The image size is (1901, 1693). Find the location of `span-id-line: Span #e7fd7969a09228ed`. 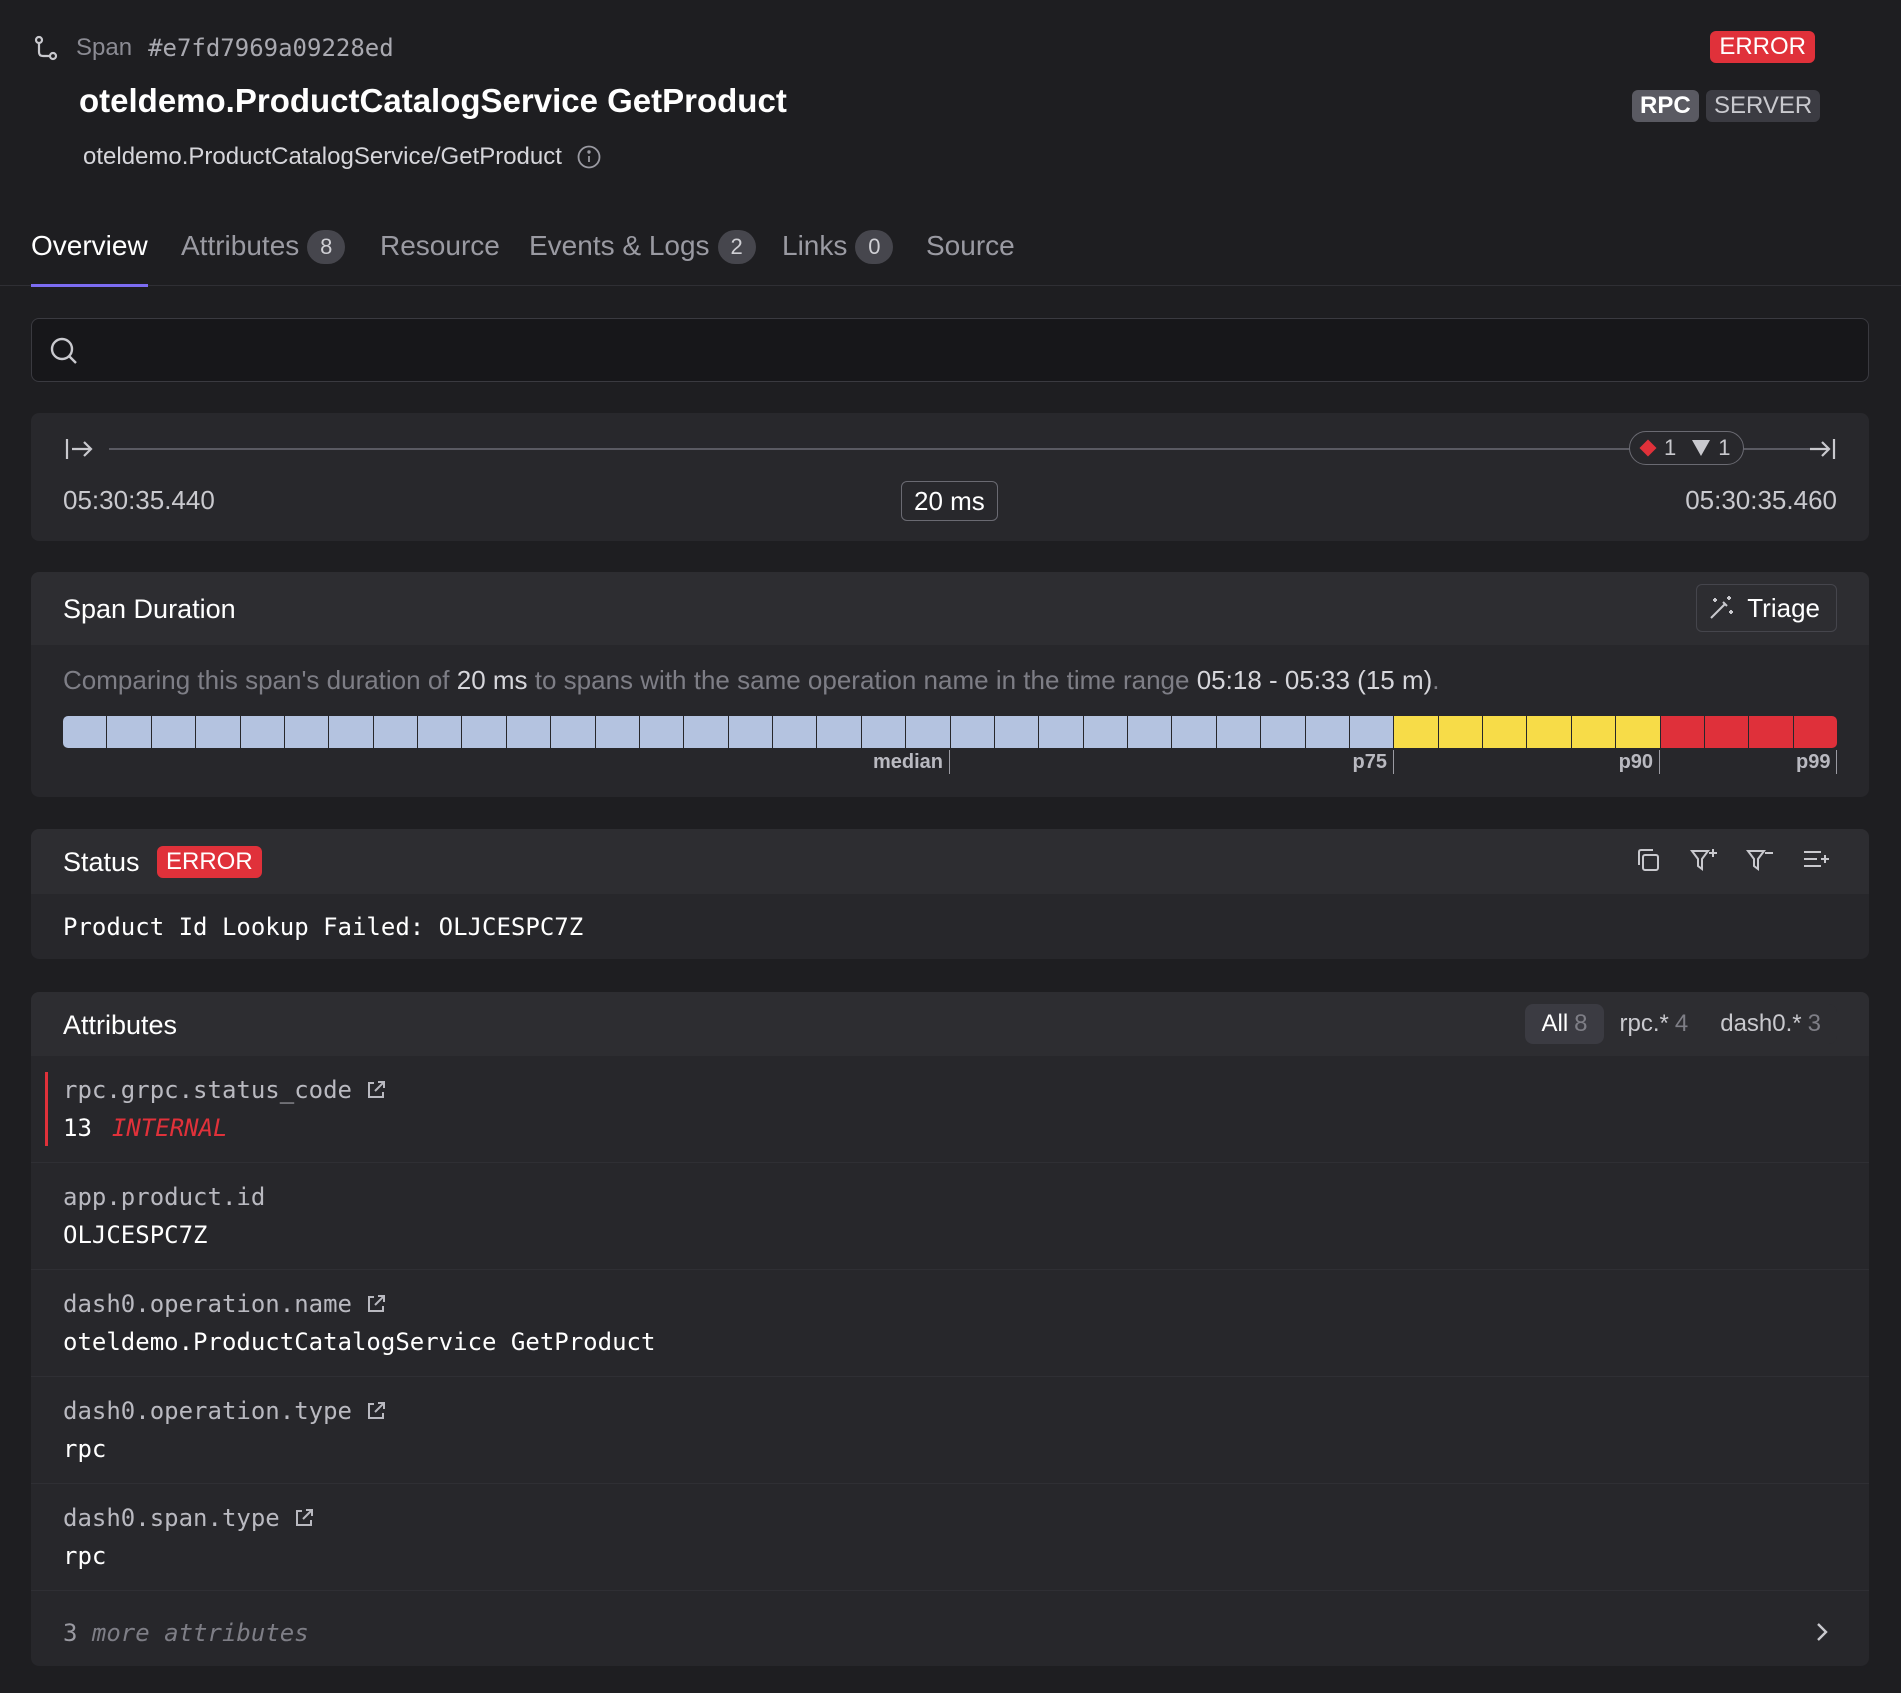

span-id-line: Span #e7fd7969a09228ed is located at coordinates (213, 48).